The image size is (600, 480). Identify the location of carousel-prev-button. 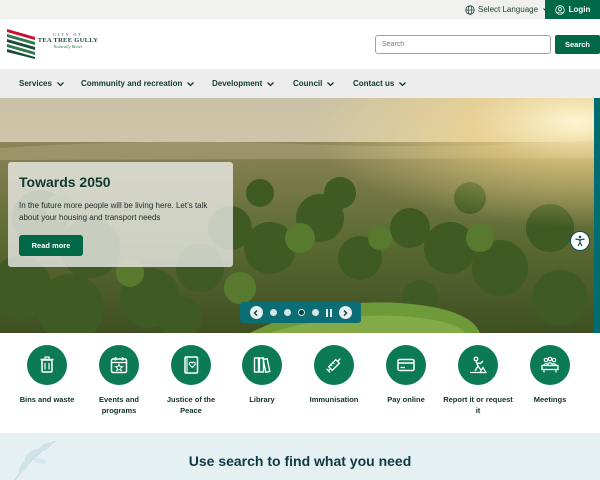
(256, 312).